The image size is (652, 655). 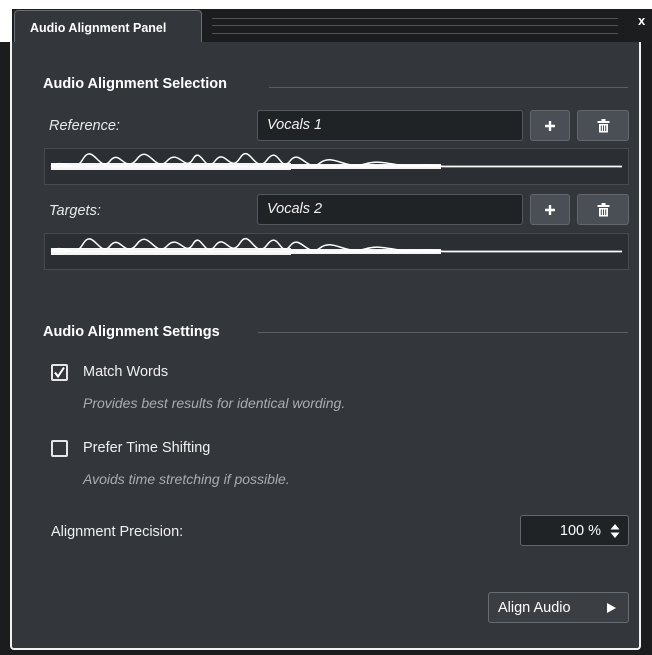 What do you see at coordinates (135, 84) in the screenshot?
I see `selection-section-title: Audio Alignment Selection` at bounding box center [135, 84].